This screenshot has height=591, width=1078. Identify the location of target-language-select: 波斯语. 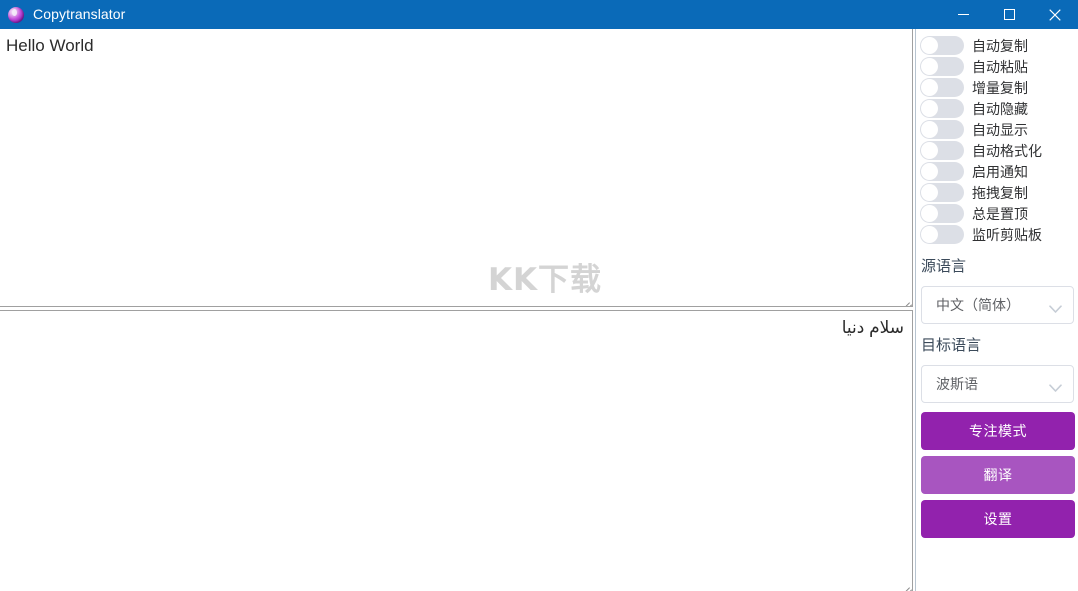
(997, 384).